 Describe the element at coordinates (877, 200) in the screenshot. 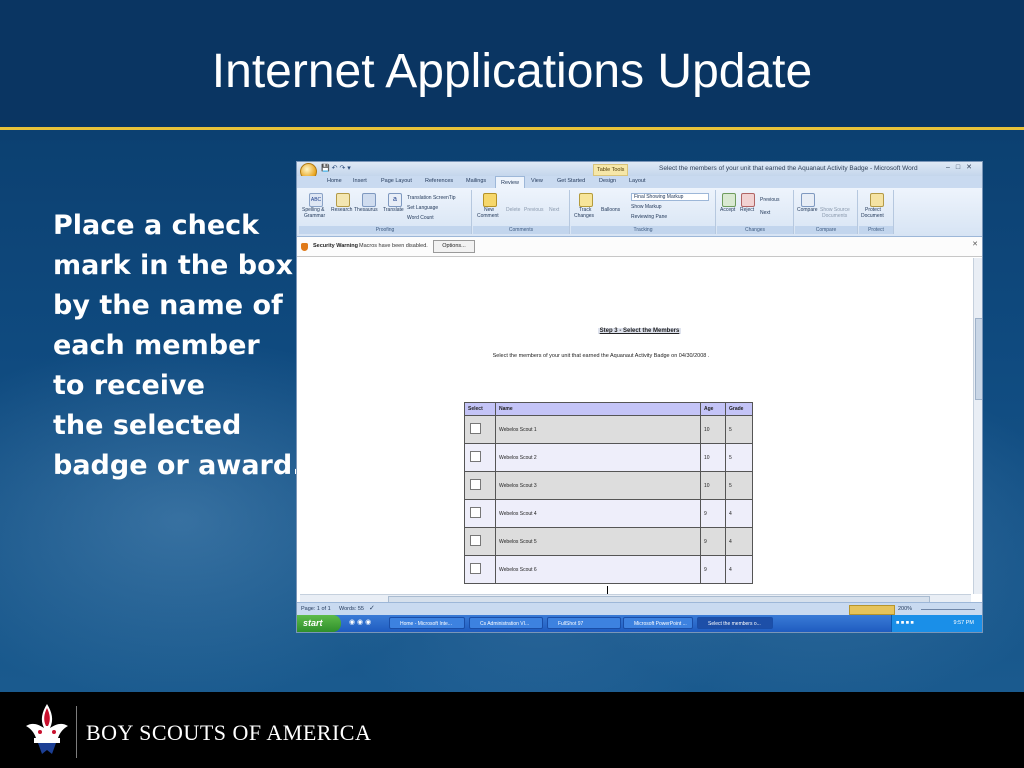

I see `lock-icon` at that location.